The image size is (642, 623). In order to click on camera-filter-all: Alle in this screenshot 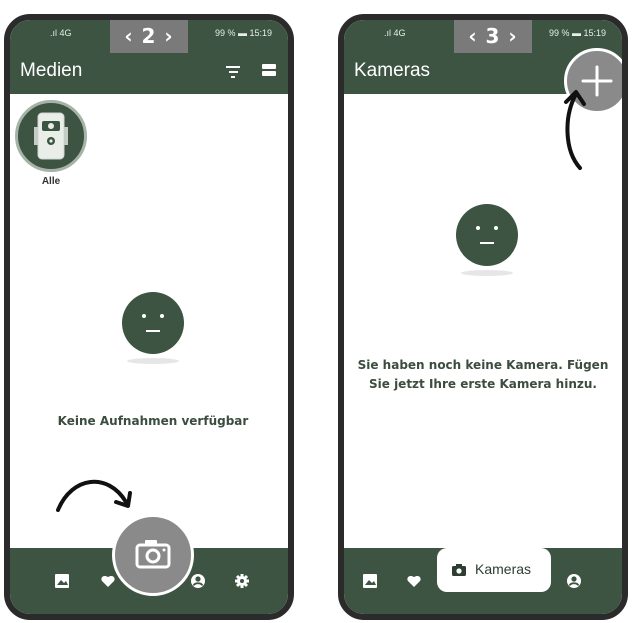, I will do `click(51, 143)`.